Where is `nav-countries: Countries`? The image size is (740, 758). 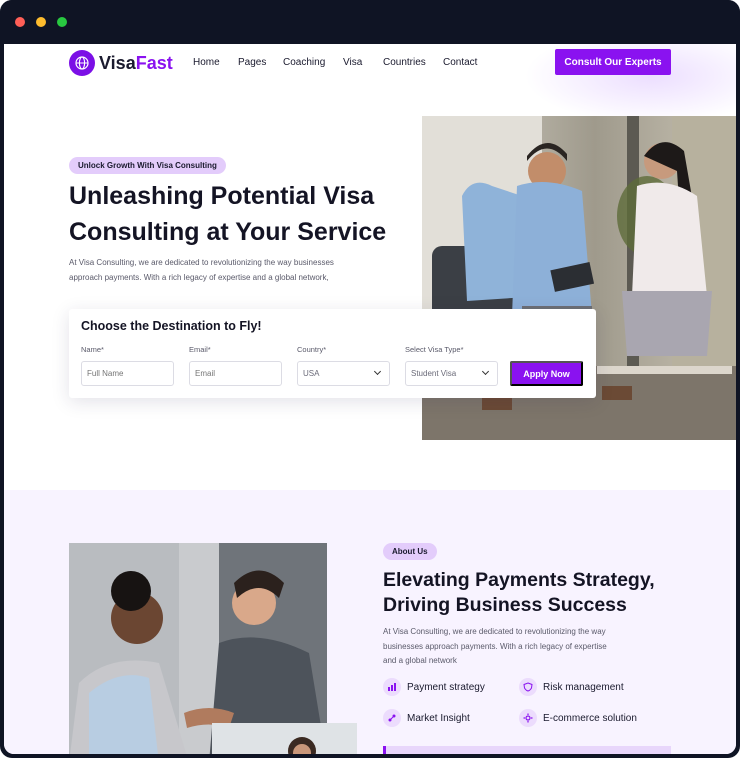 nav-countries: Countries is located at coordinates (404, 62).